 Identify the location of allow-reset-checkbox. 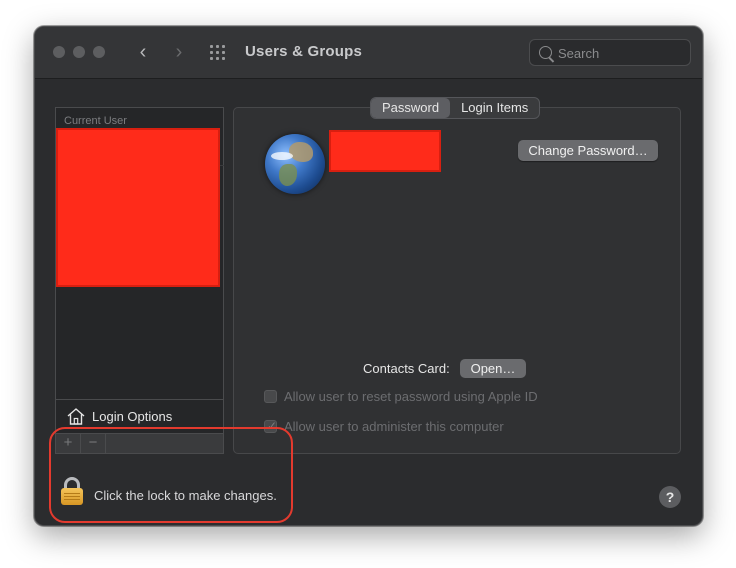
(270, 396).